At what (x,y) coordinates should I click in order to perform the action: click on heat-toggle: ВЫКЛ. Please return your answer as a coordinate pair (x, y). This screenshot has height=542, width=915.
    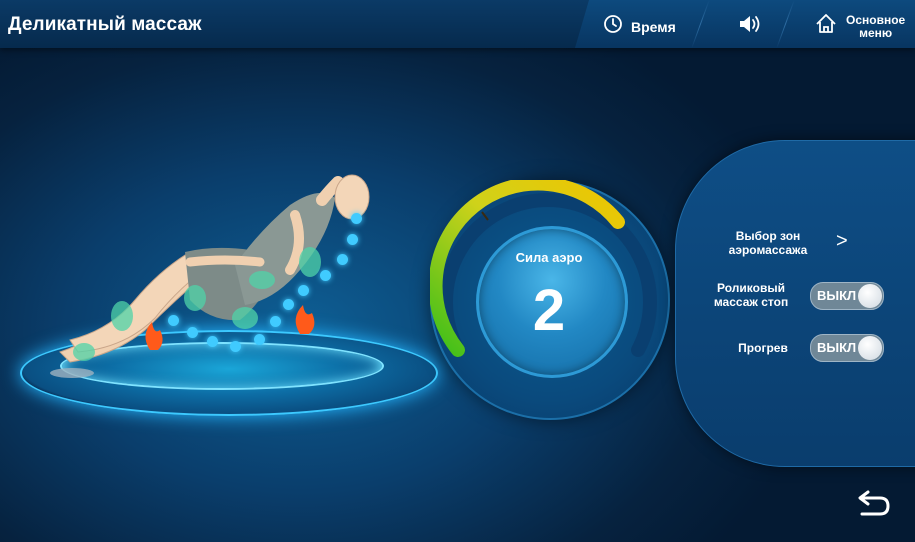
    Looking at the image, I should click on (847, 348).